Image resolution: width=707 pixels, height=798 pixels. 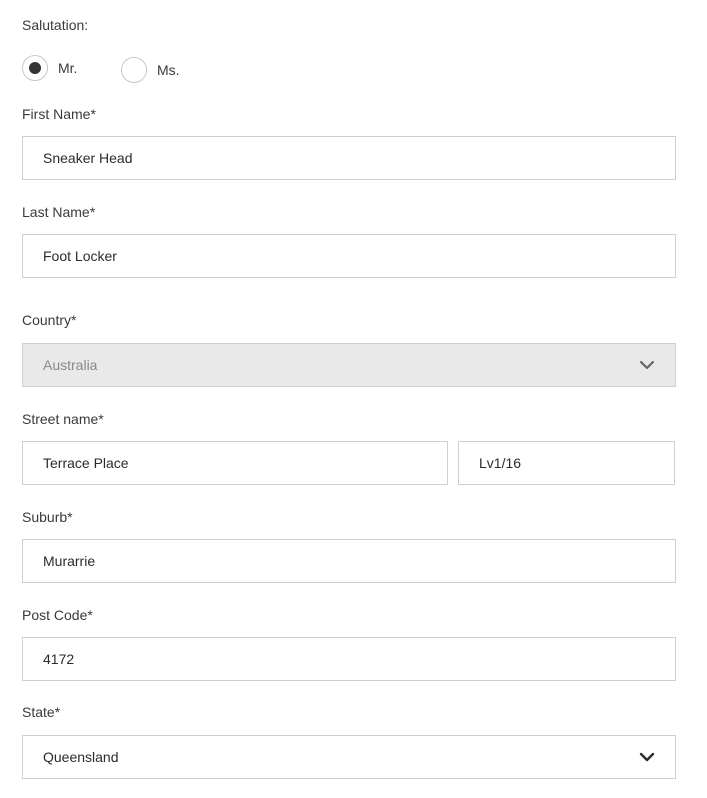 What do you see at coordinates (49, 68) in the screenshot?
I see `salutation-option-mr: Mr.` at bounding box center [49, 68].